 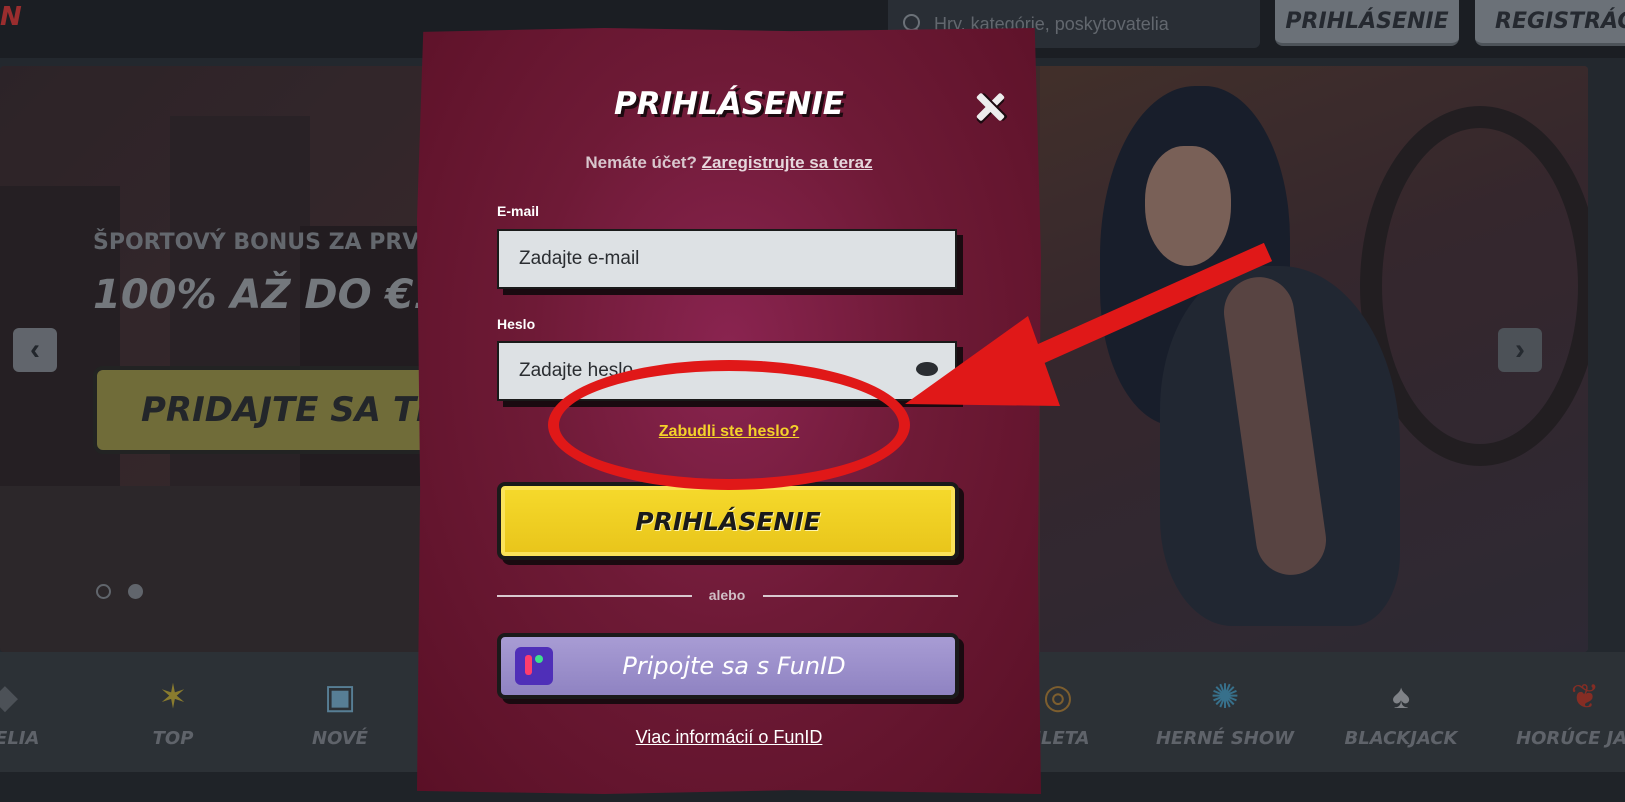 What do you see at coordinates (729, 737) in the screenshot?
I see `funid-info-link: Viac informácií o FunID` at bounding box center [729, 737].